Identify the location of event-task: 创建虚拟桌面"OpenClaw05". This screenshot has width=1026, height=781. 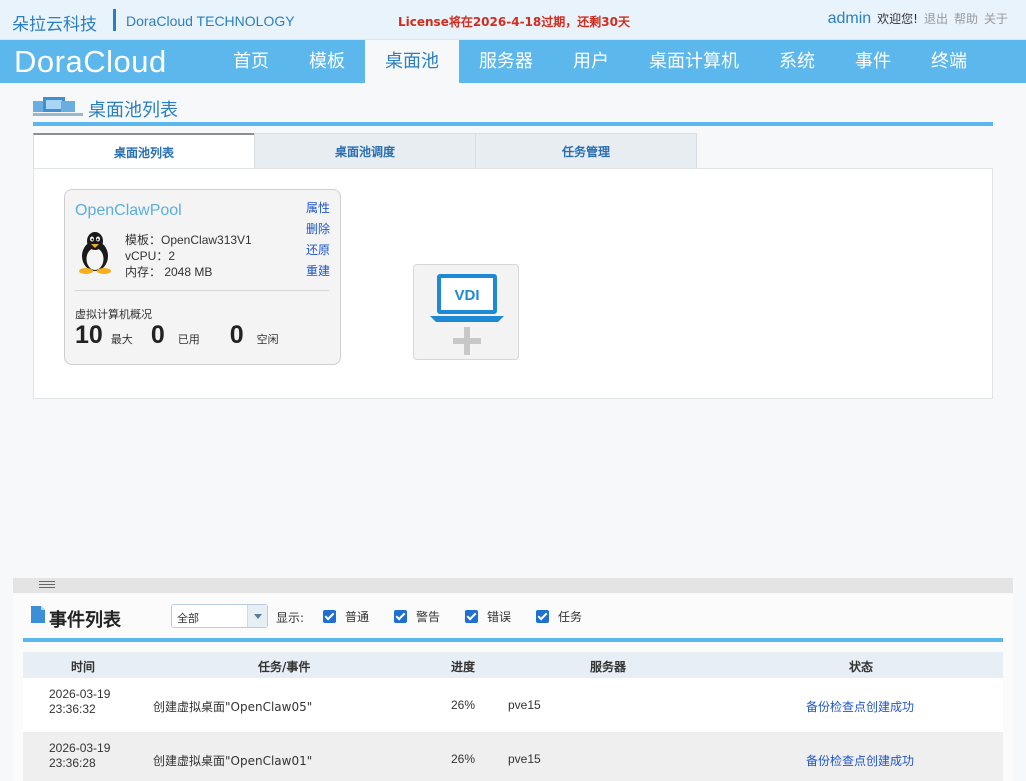
(233, 707).